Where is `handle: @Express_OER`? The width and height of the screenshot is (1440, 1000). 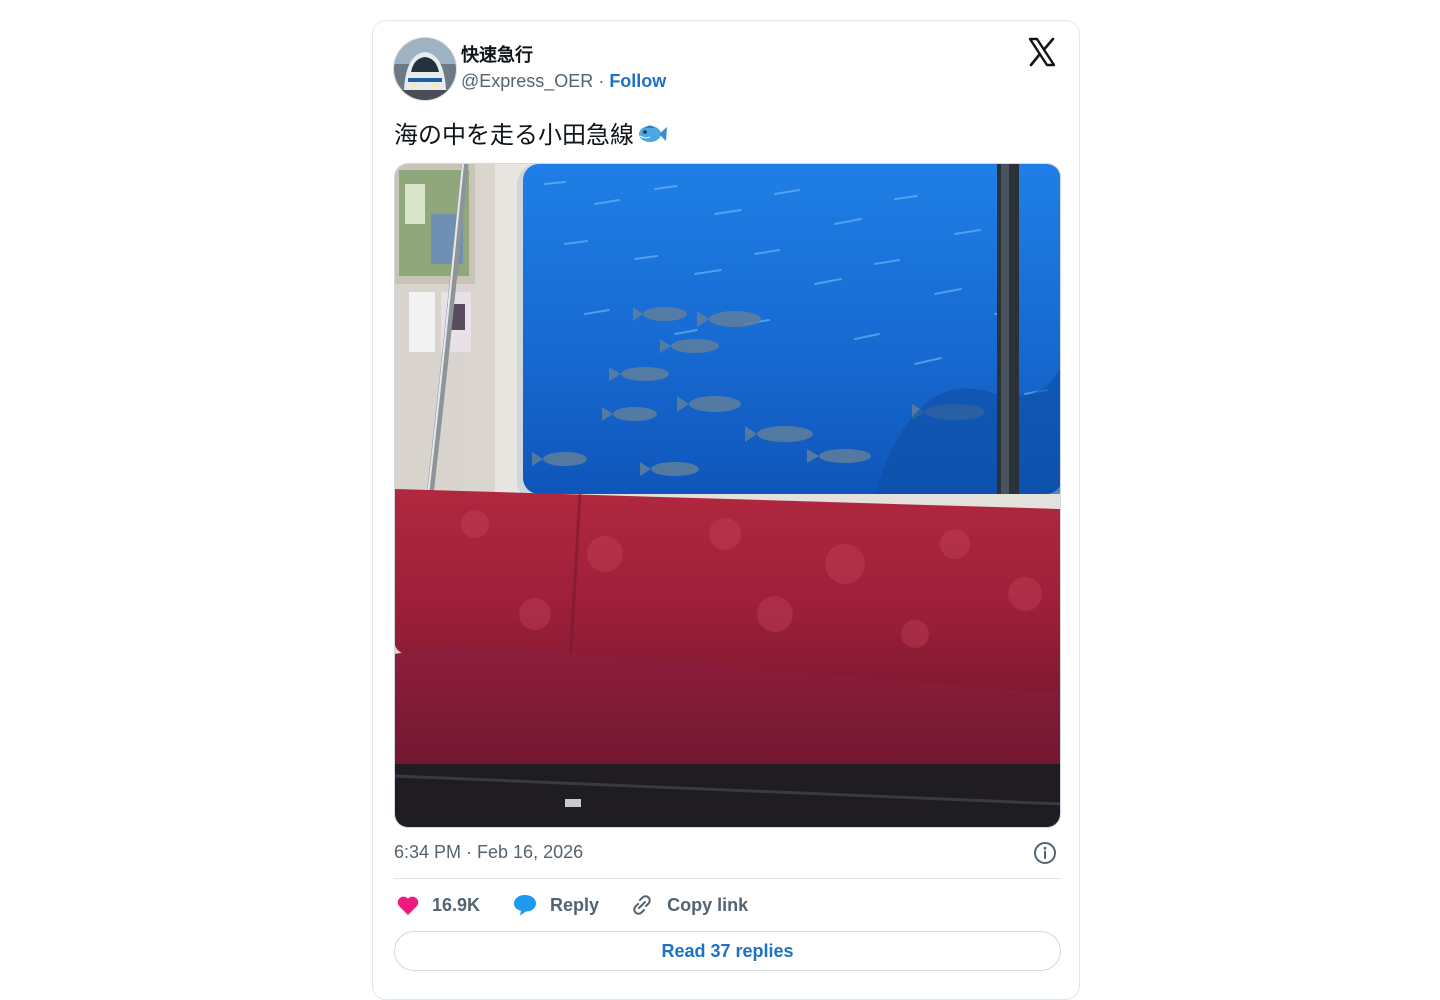
handle: @Express_OER is located at coordinates (527, 81).